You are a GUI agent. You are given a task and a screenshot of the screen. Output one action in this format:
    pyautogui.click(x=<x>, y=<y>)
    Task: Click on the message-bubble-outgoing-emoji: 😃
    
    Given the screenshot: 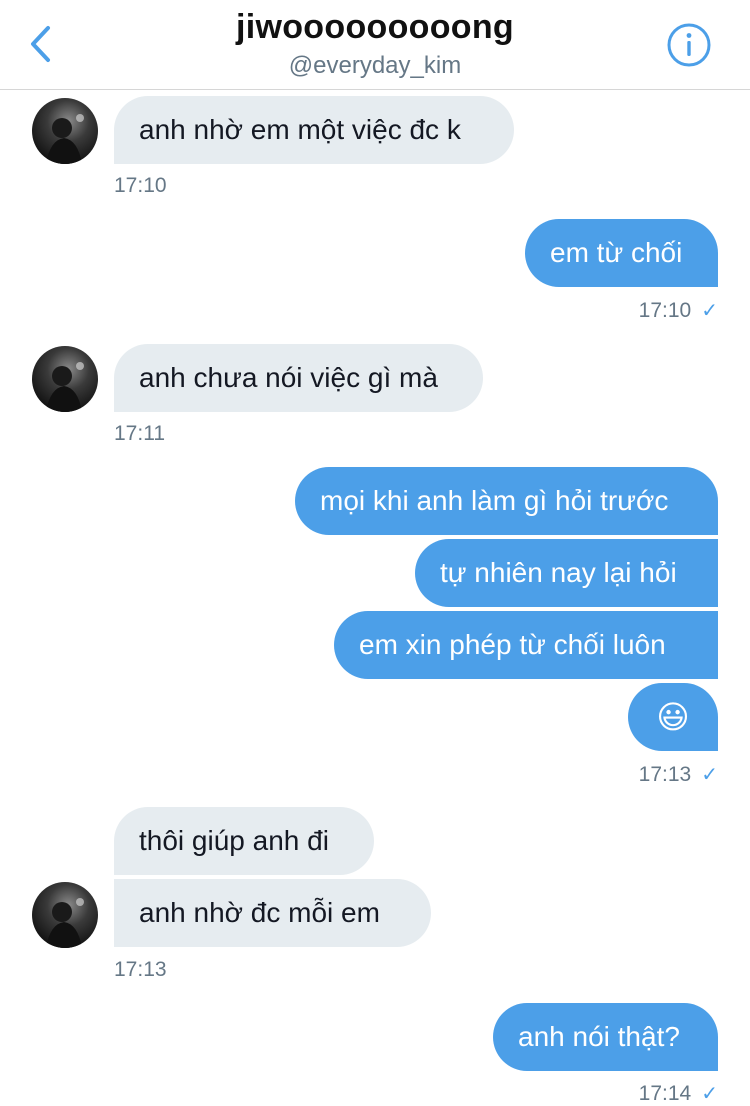 What is the action you would take?
    pyautogui.click(x=673, y=717)
    